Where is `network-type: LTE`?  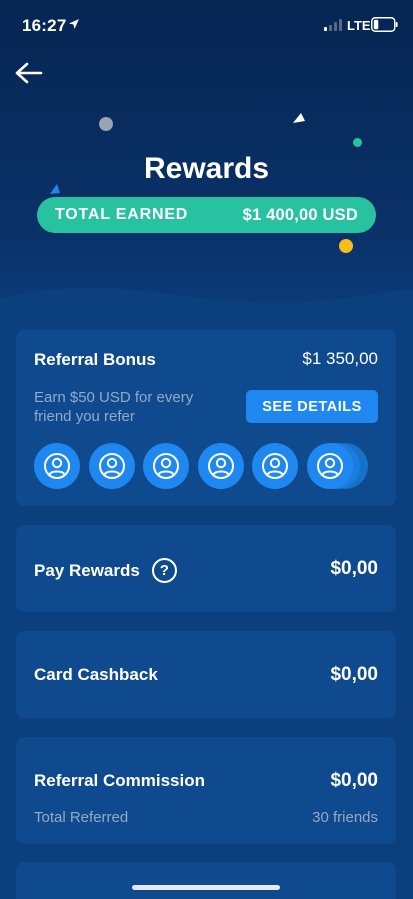 network-type: LTE is located at coordinates (359, 25).